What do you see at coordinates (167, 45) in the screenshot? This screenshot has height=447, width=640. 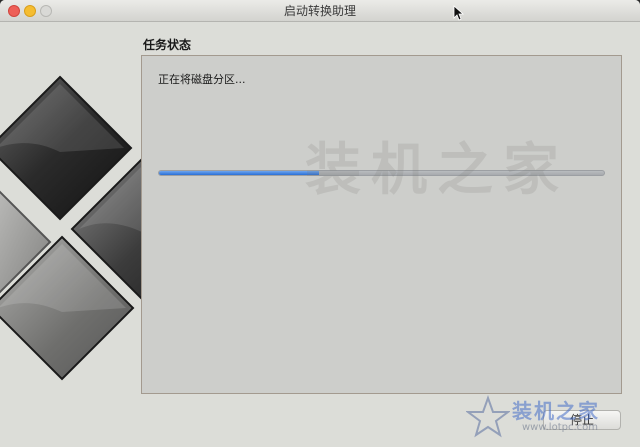 I see `section-title: 任务状态` at bounding box center [167, 45].